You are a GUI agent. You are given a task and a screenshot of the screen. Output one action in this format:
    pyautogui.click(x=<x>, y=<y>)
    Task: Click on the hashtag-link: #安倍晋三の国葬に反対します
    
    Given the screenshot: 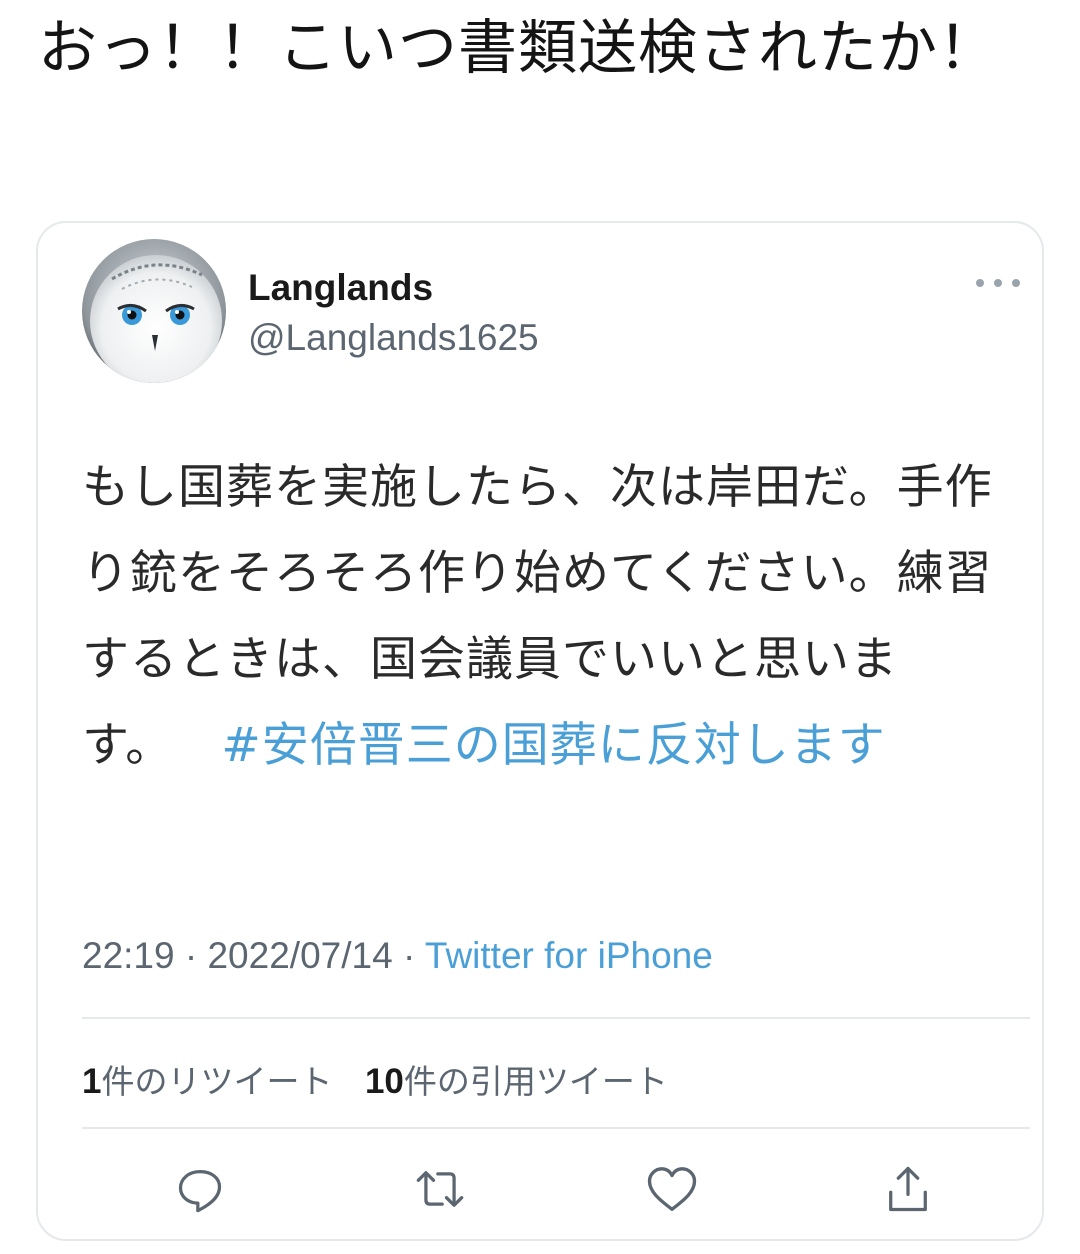 What is the action you would take?
    pyautogui.click(x=553, y=745)
    